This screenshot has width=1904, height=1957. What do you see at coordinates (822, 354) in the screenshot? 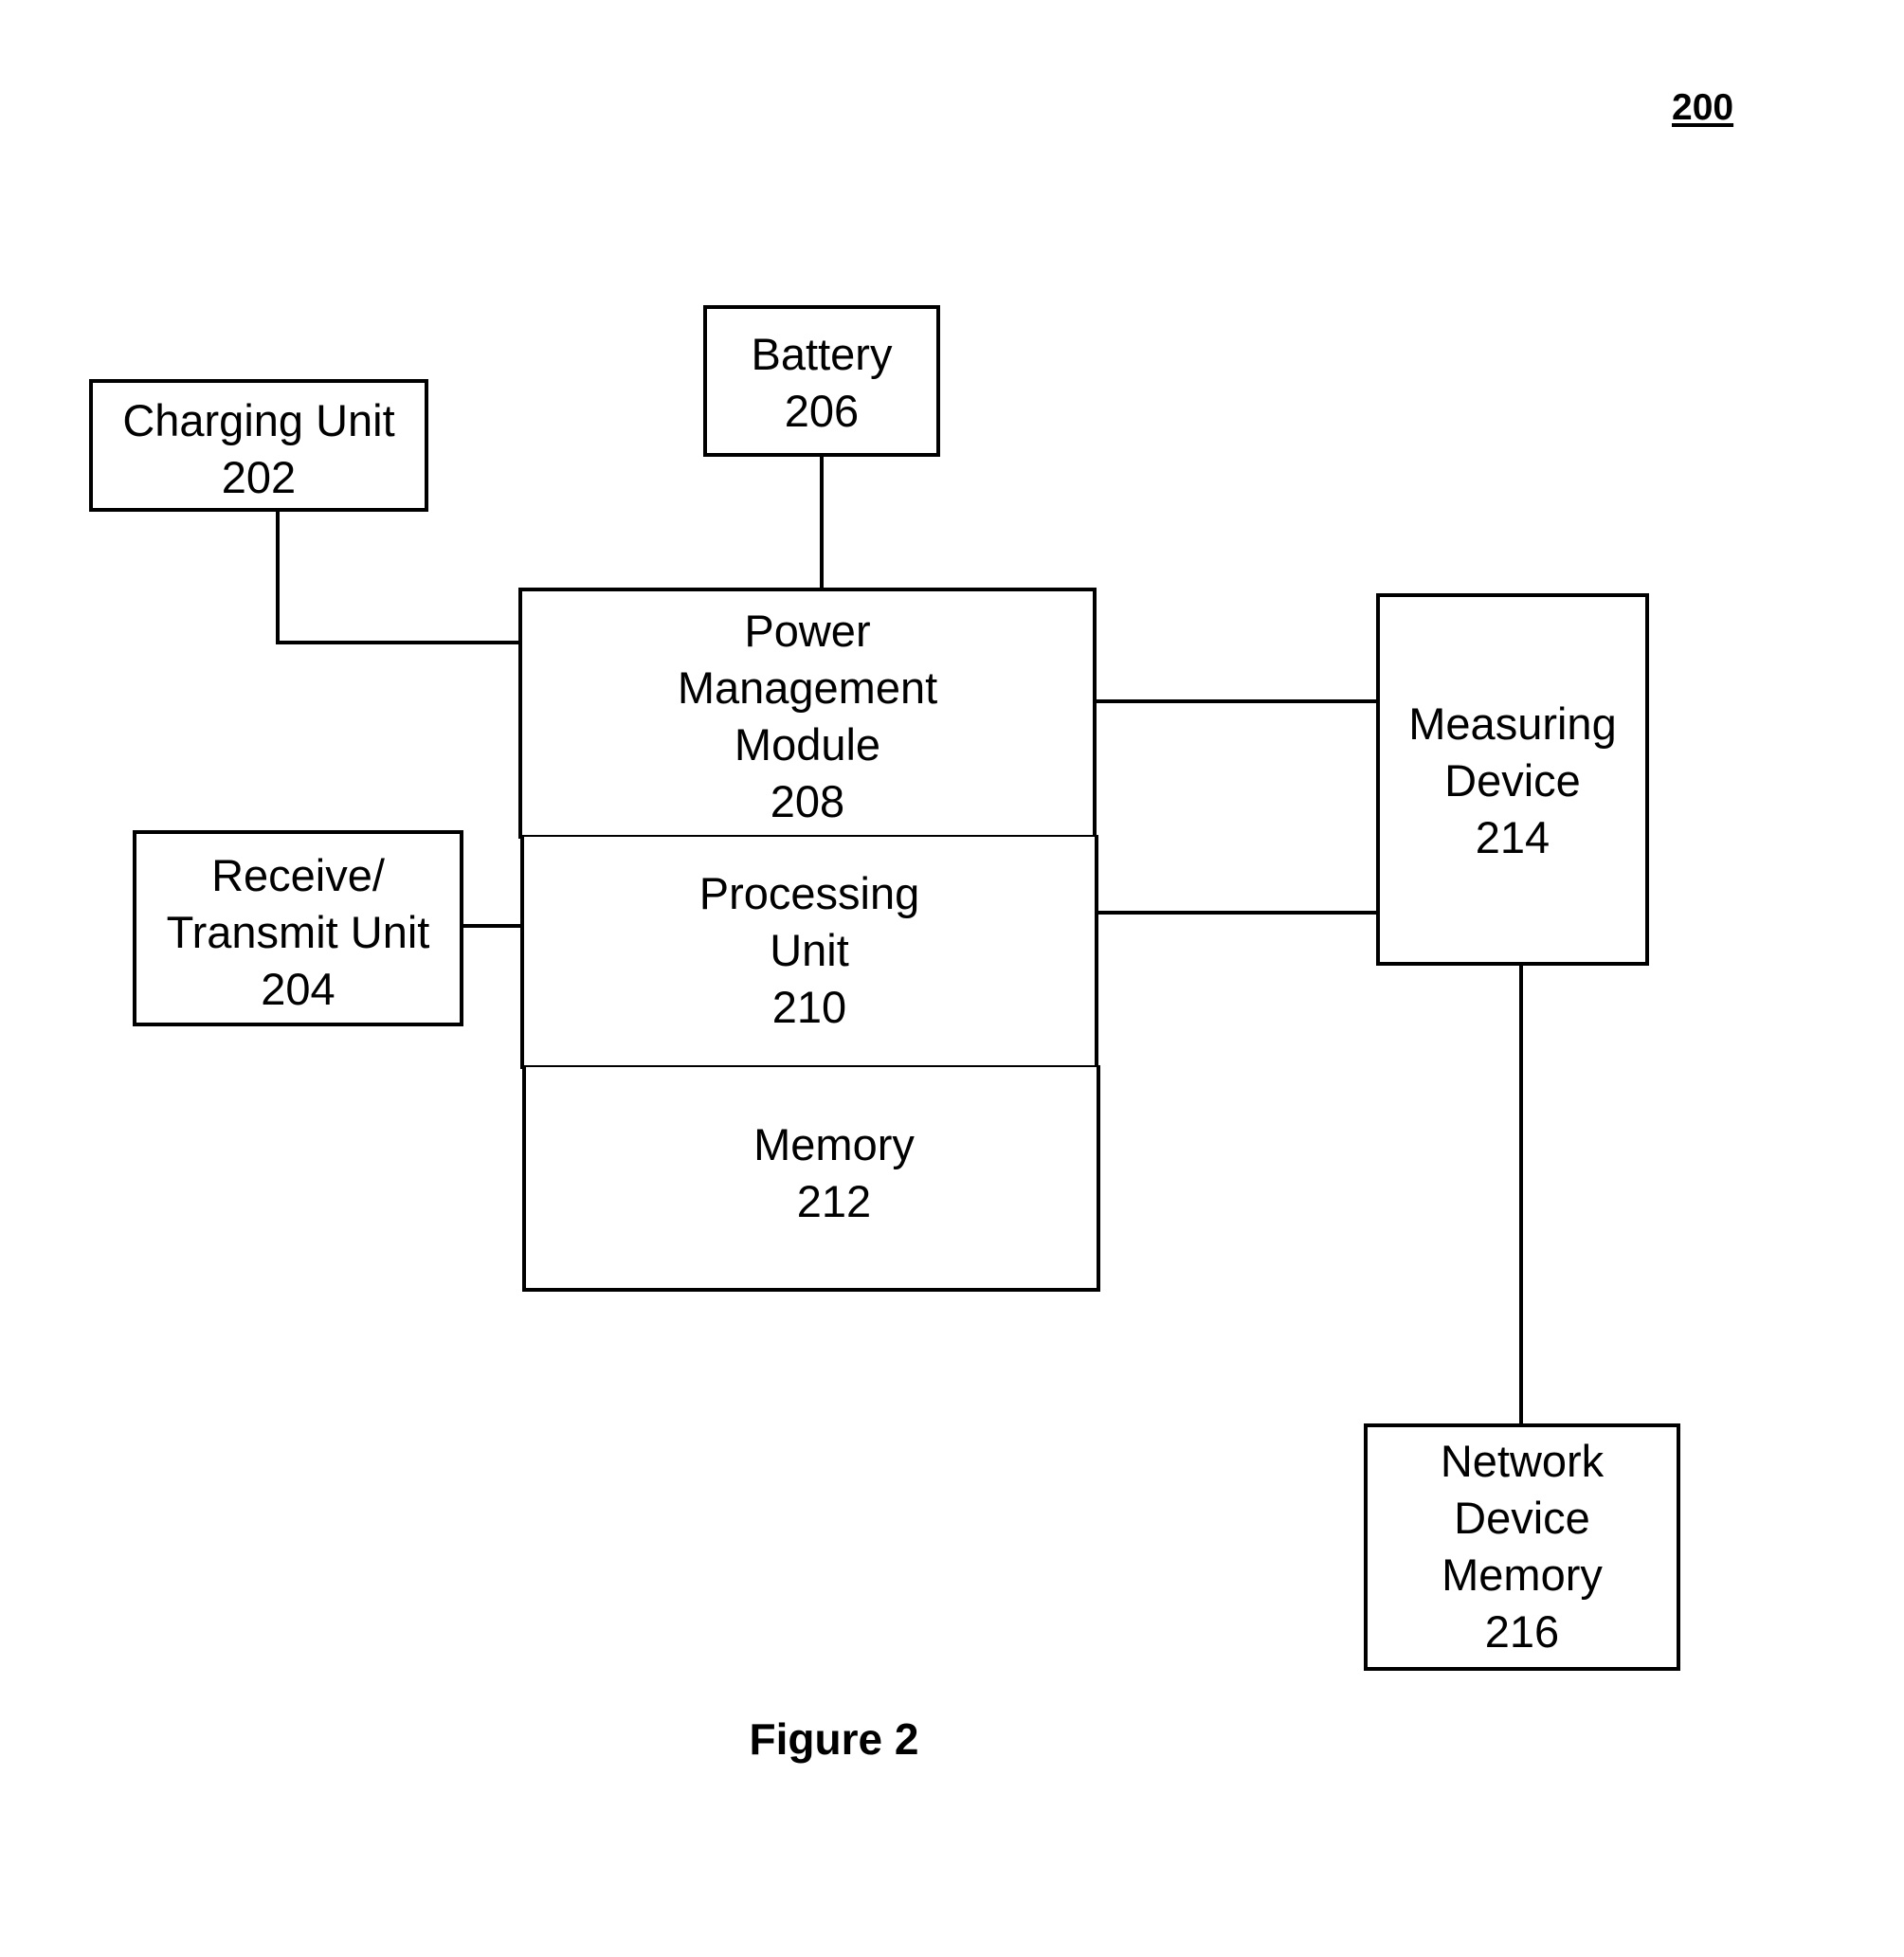
I see `battery-name: Battery` at bounding box center [822, 354].